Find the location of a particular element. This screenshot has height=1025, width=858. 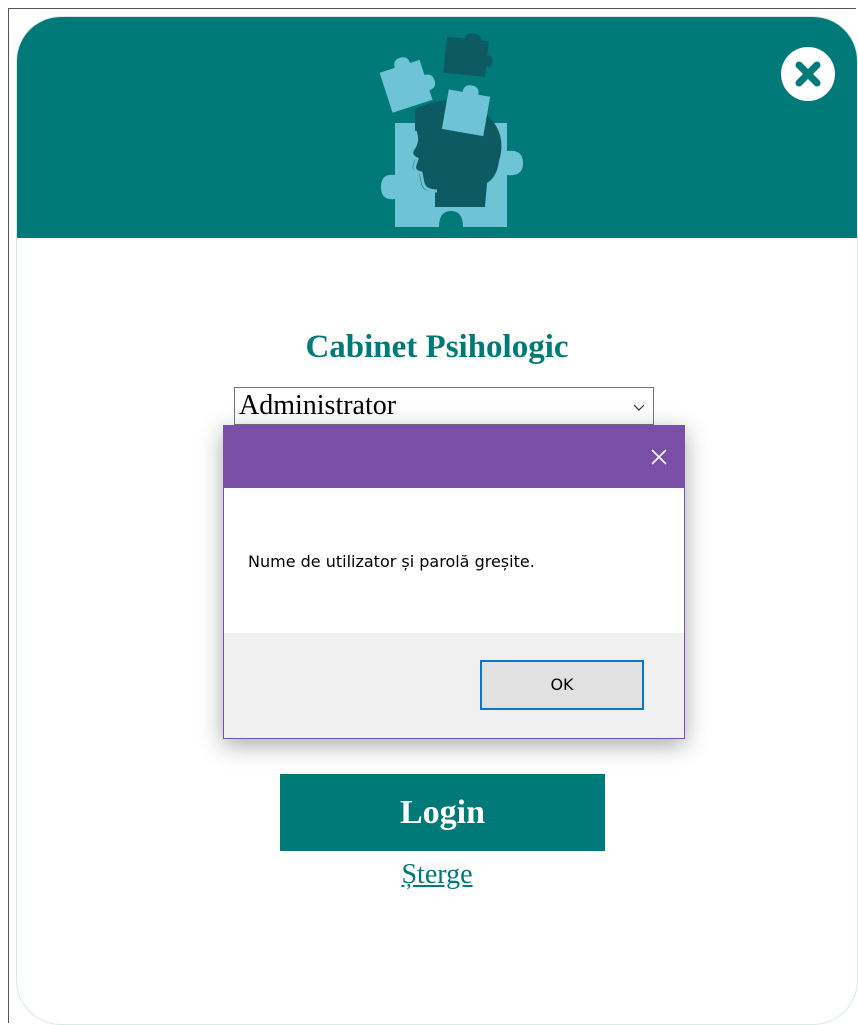

close-app-button is located at coordinates (808, 74).